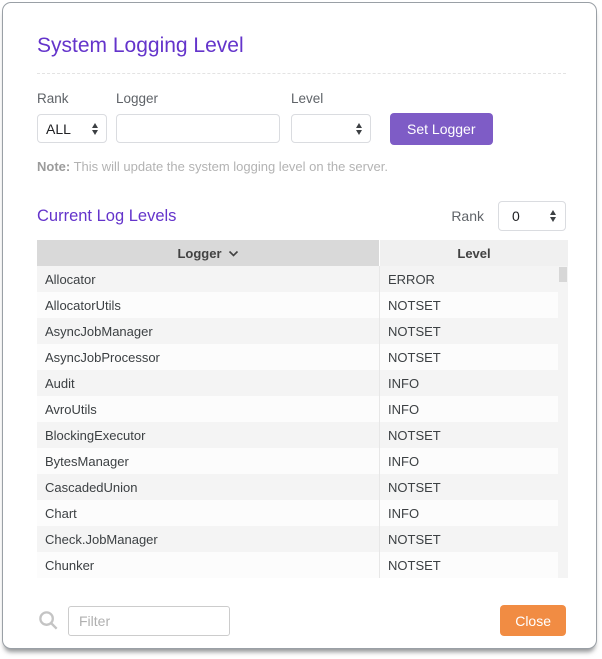 This screenshot has height=659, width=602. Describe the element at coordinates (297, 565) in the screenshot. I see `table-row: Chunker NOTSET` at that location.